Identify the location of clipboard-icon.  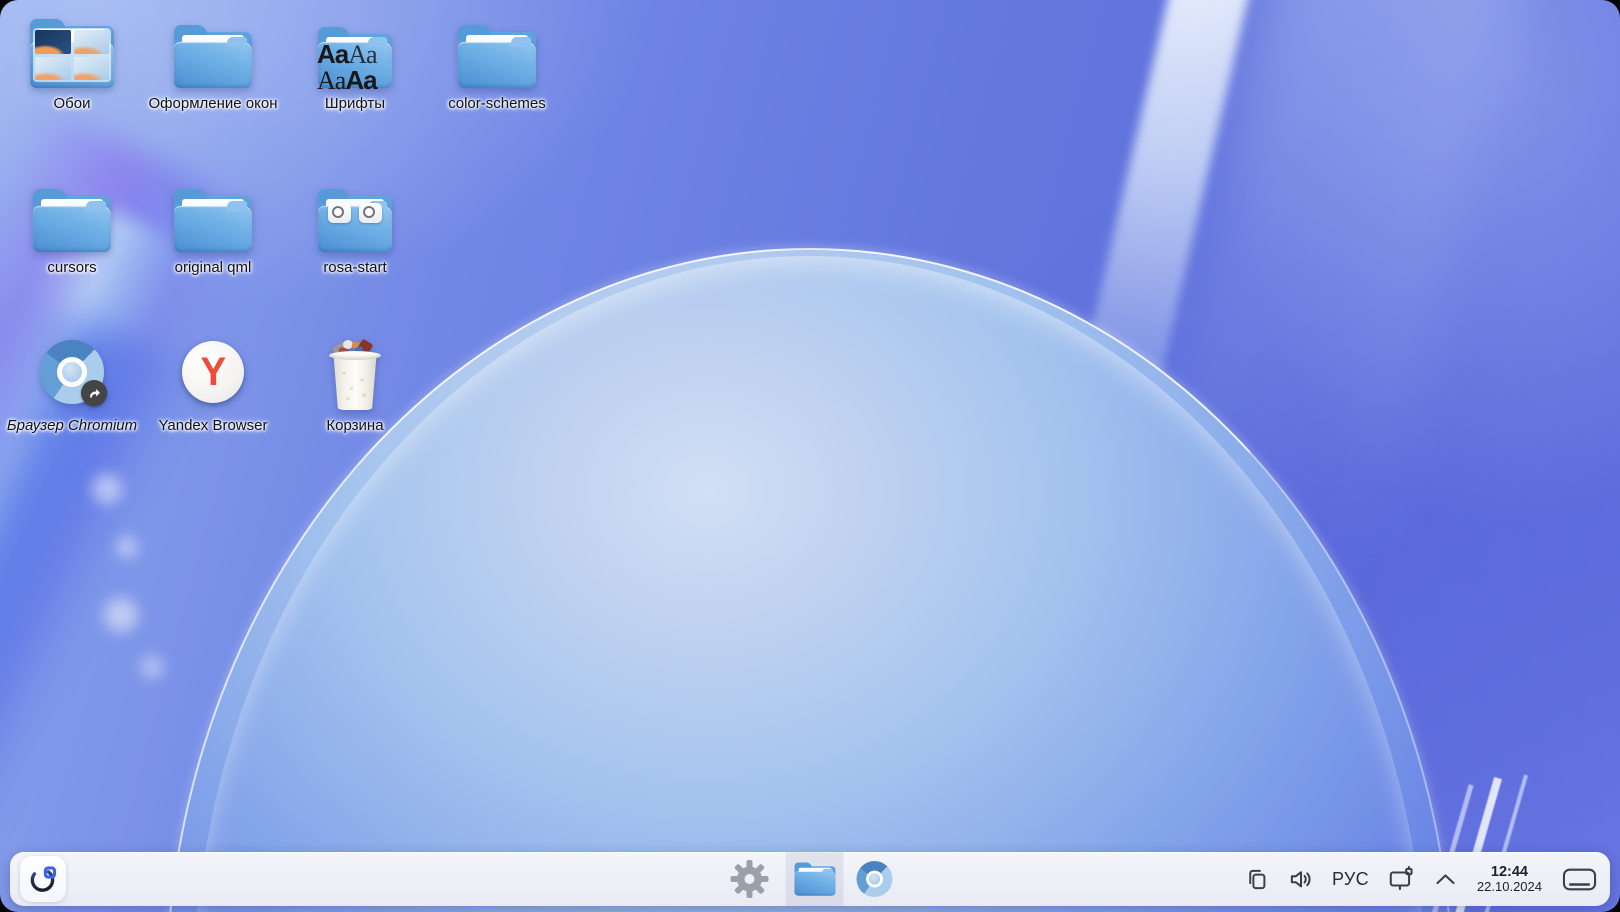
(1256, 879).